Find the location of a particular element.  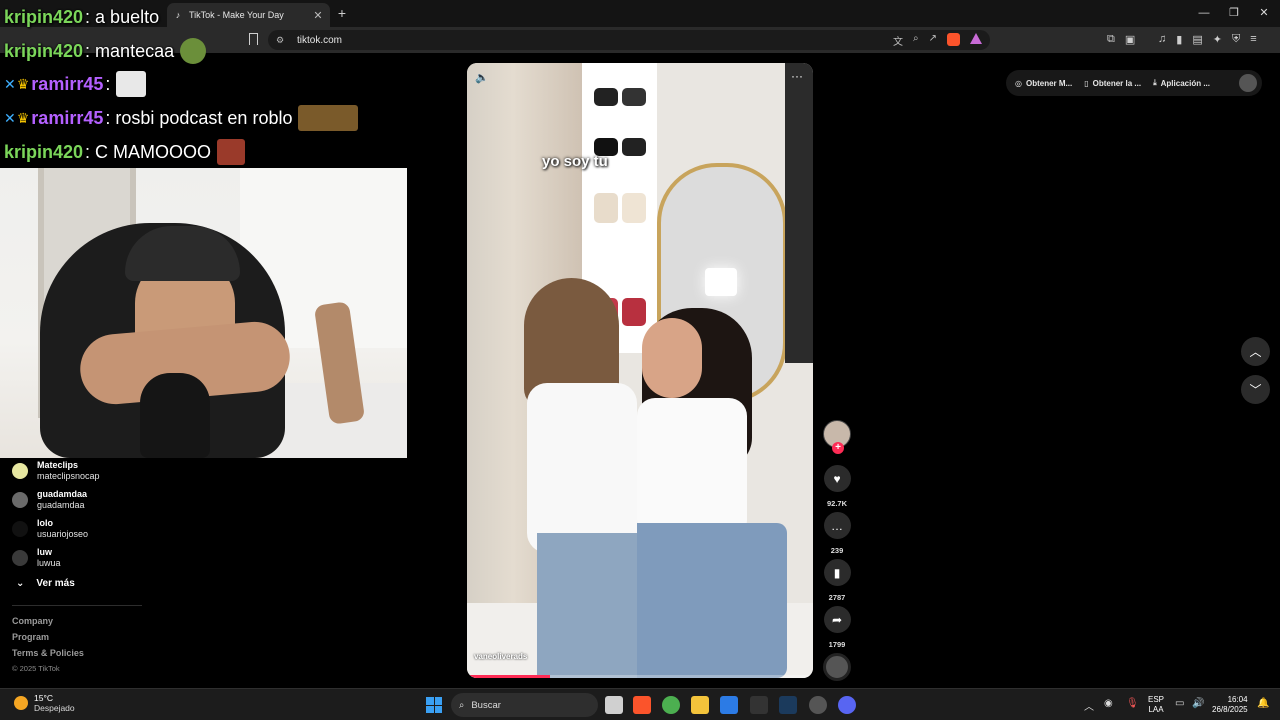

screenshot-icon: ▣ is located at coordinates (1130, 39).